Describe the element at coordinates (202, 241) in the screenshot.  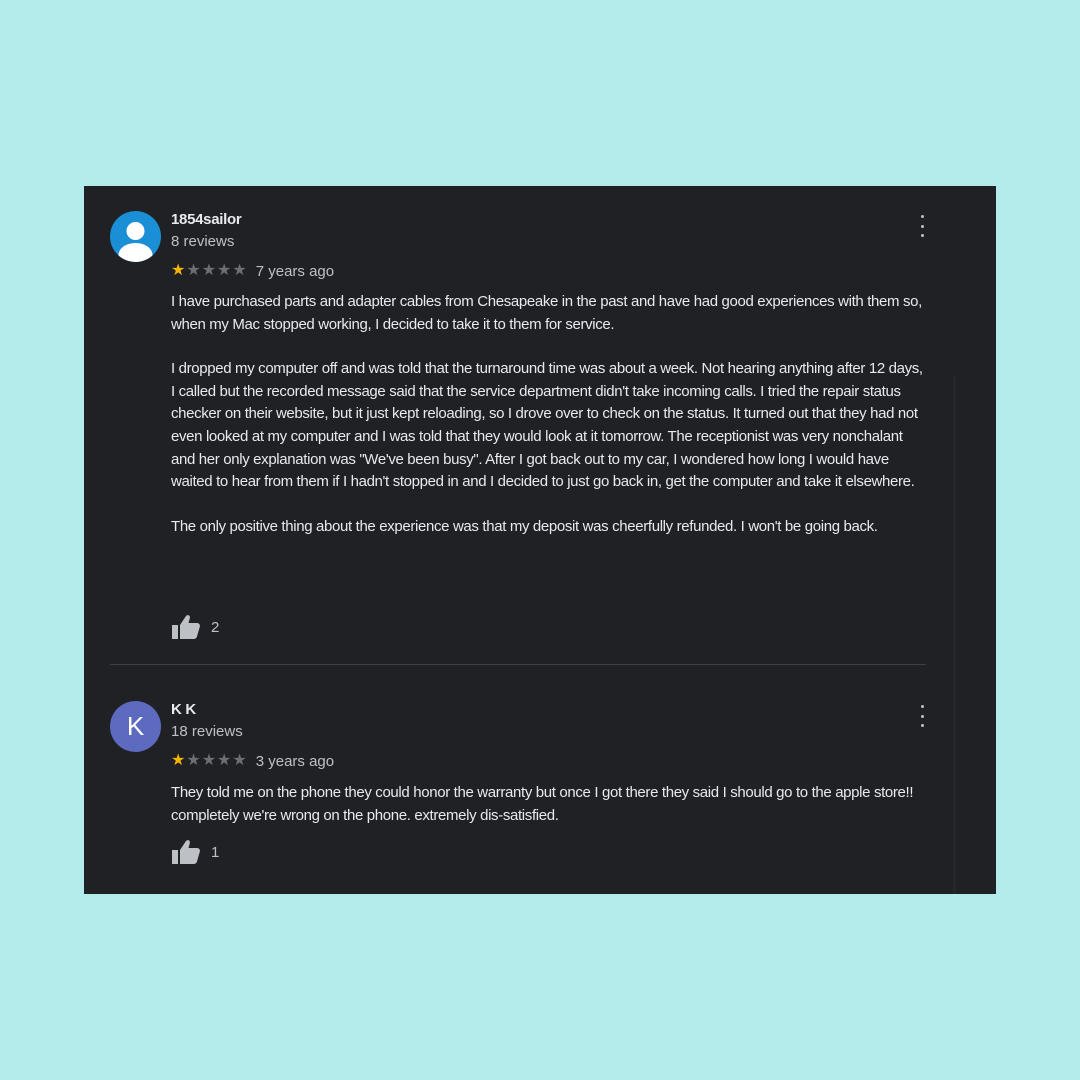
I see `review-count: 8 reviews` at that location.